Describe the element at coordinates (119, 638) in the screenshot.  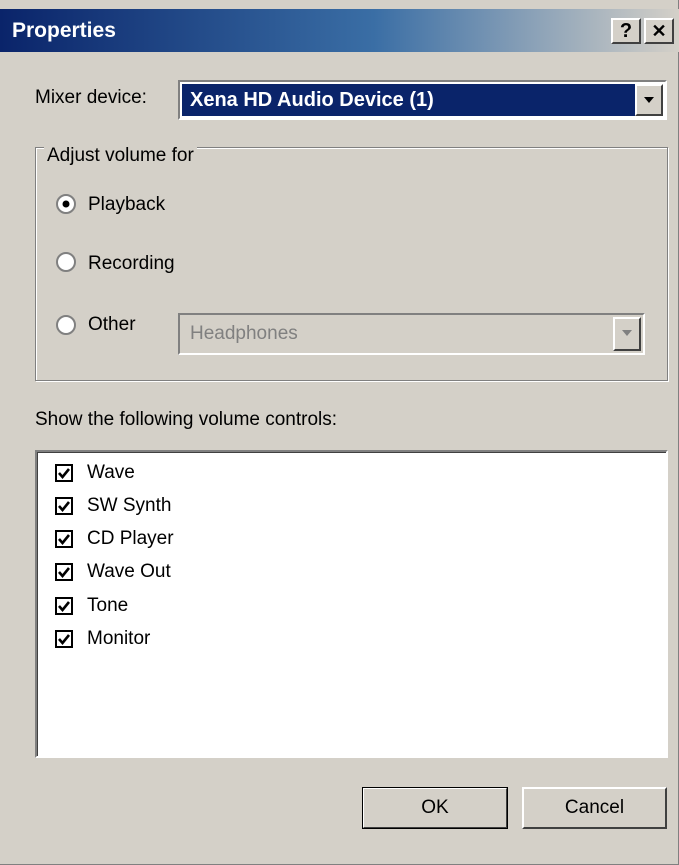
I see `list-item-label: Monitor` at that location.